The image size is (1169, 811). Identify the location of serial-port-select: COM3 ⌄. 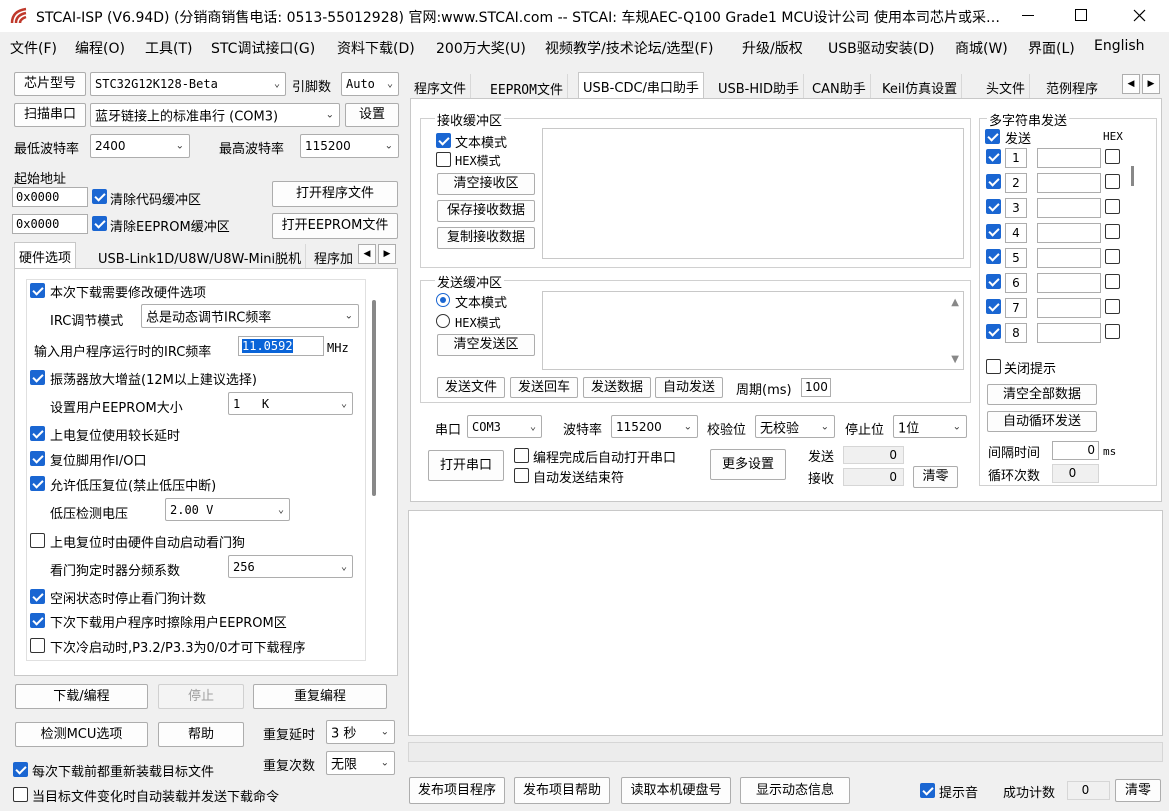
(504, 426).